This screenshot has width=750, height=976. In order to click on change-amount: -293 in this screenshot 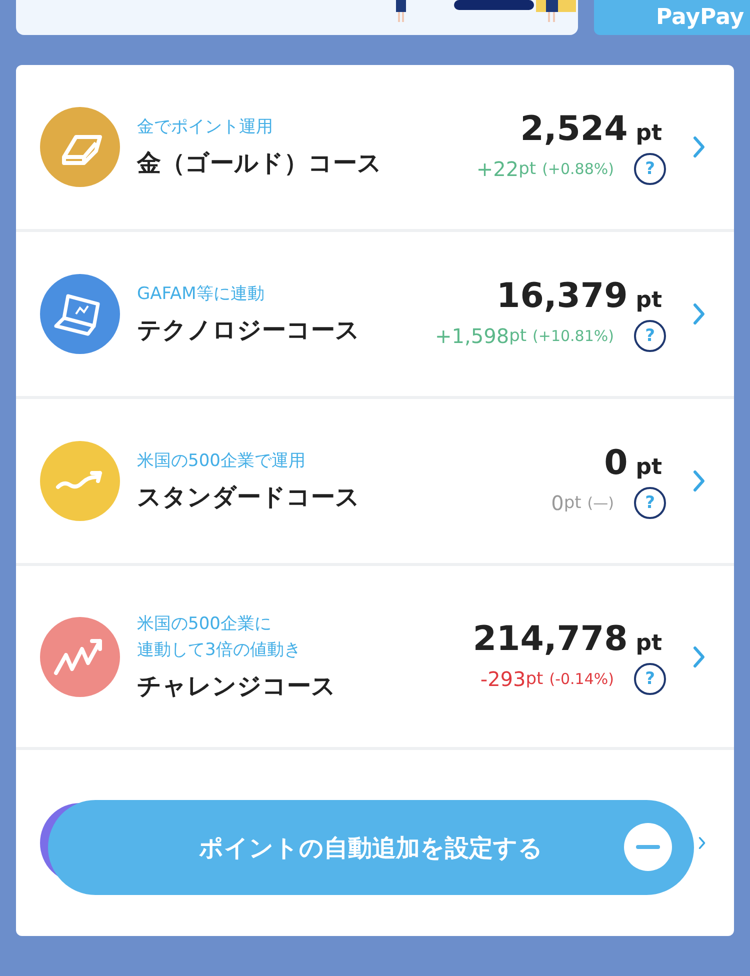, I will do `click(503, 678)`.